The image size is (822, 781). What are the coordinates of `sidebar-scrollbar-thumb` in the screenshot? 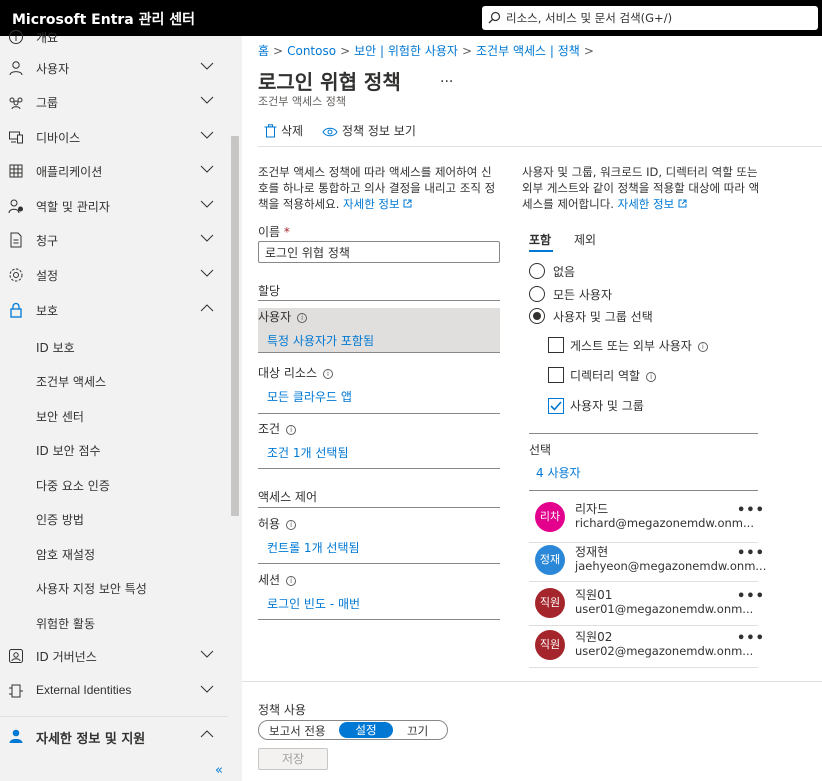 It's located at (235, 326).